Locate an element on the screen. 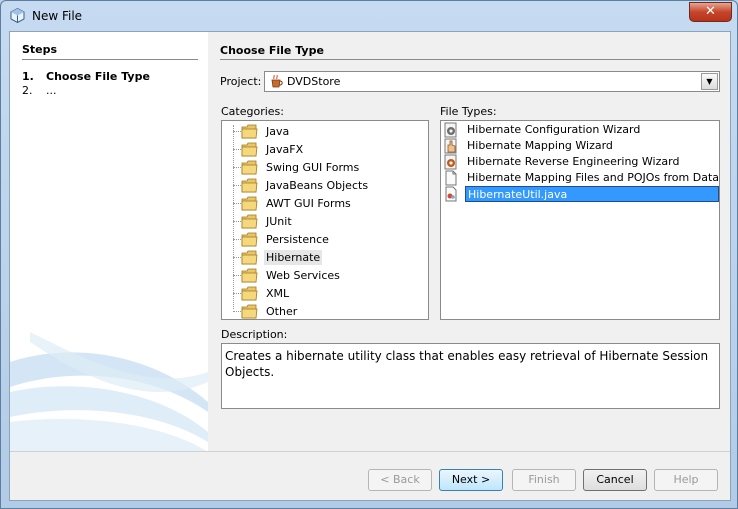 The height and width of the screenshot is (509, 738). chevron-down-icon: ▼ is located at coordinates (709, 81).